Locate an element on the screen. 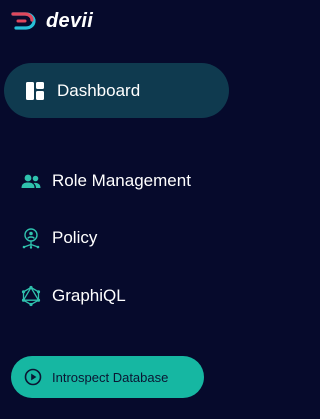 This screenshot has width=320, height=419. sidebar-item-role-management: Role Management is located at coordinates (105, 181).